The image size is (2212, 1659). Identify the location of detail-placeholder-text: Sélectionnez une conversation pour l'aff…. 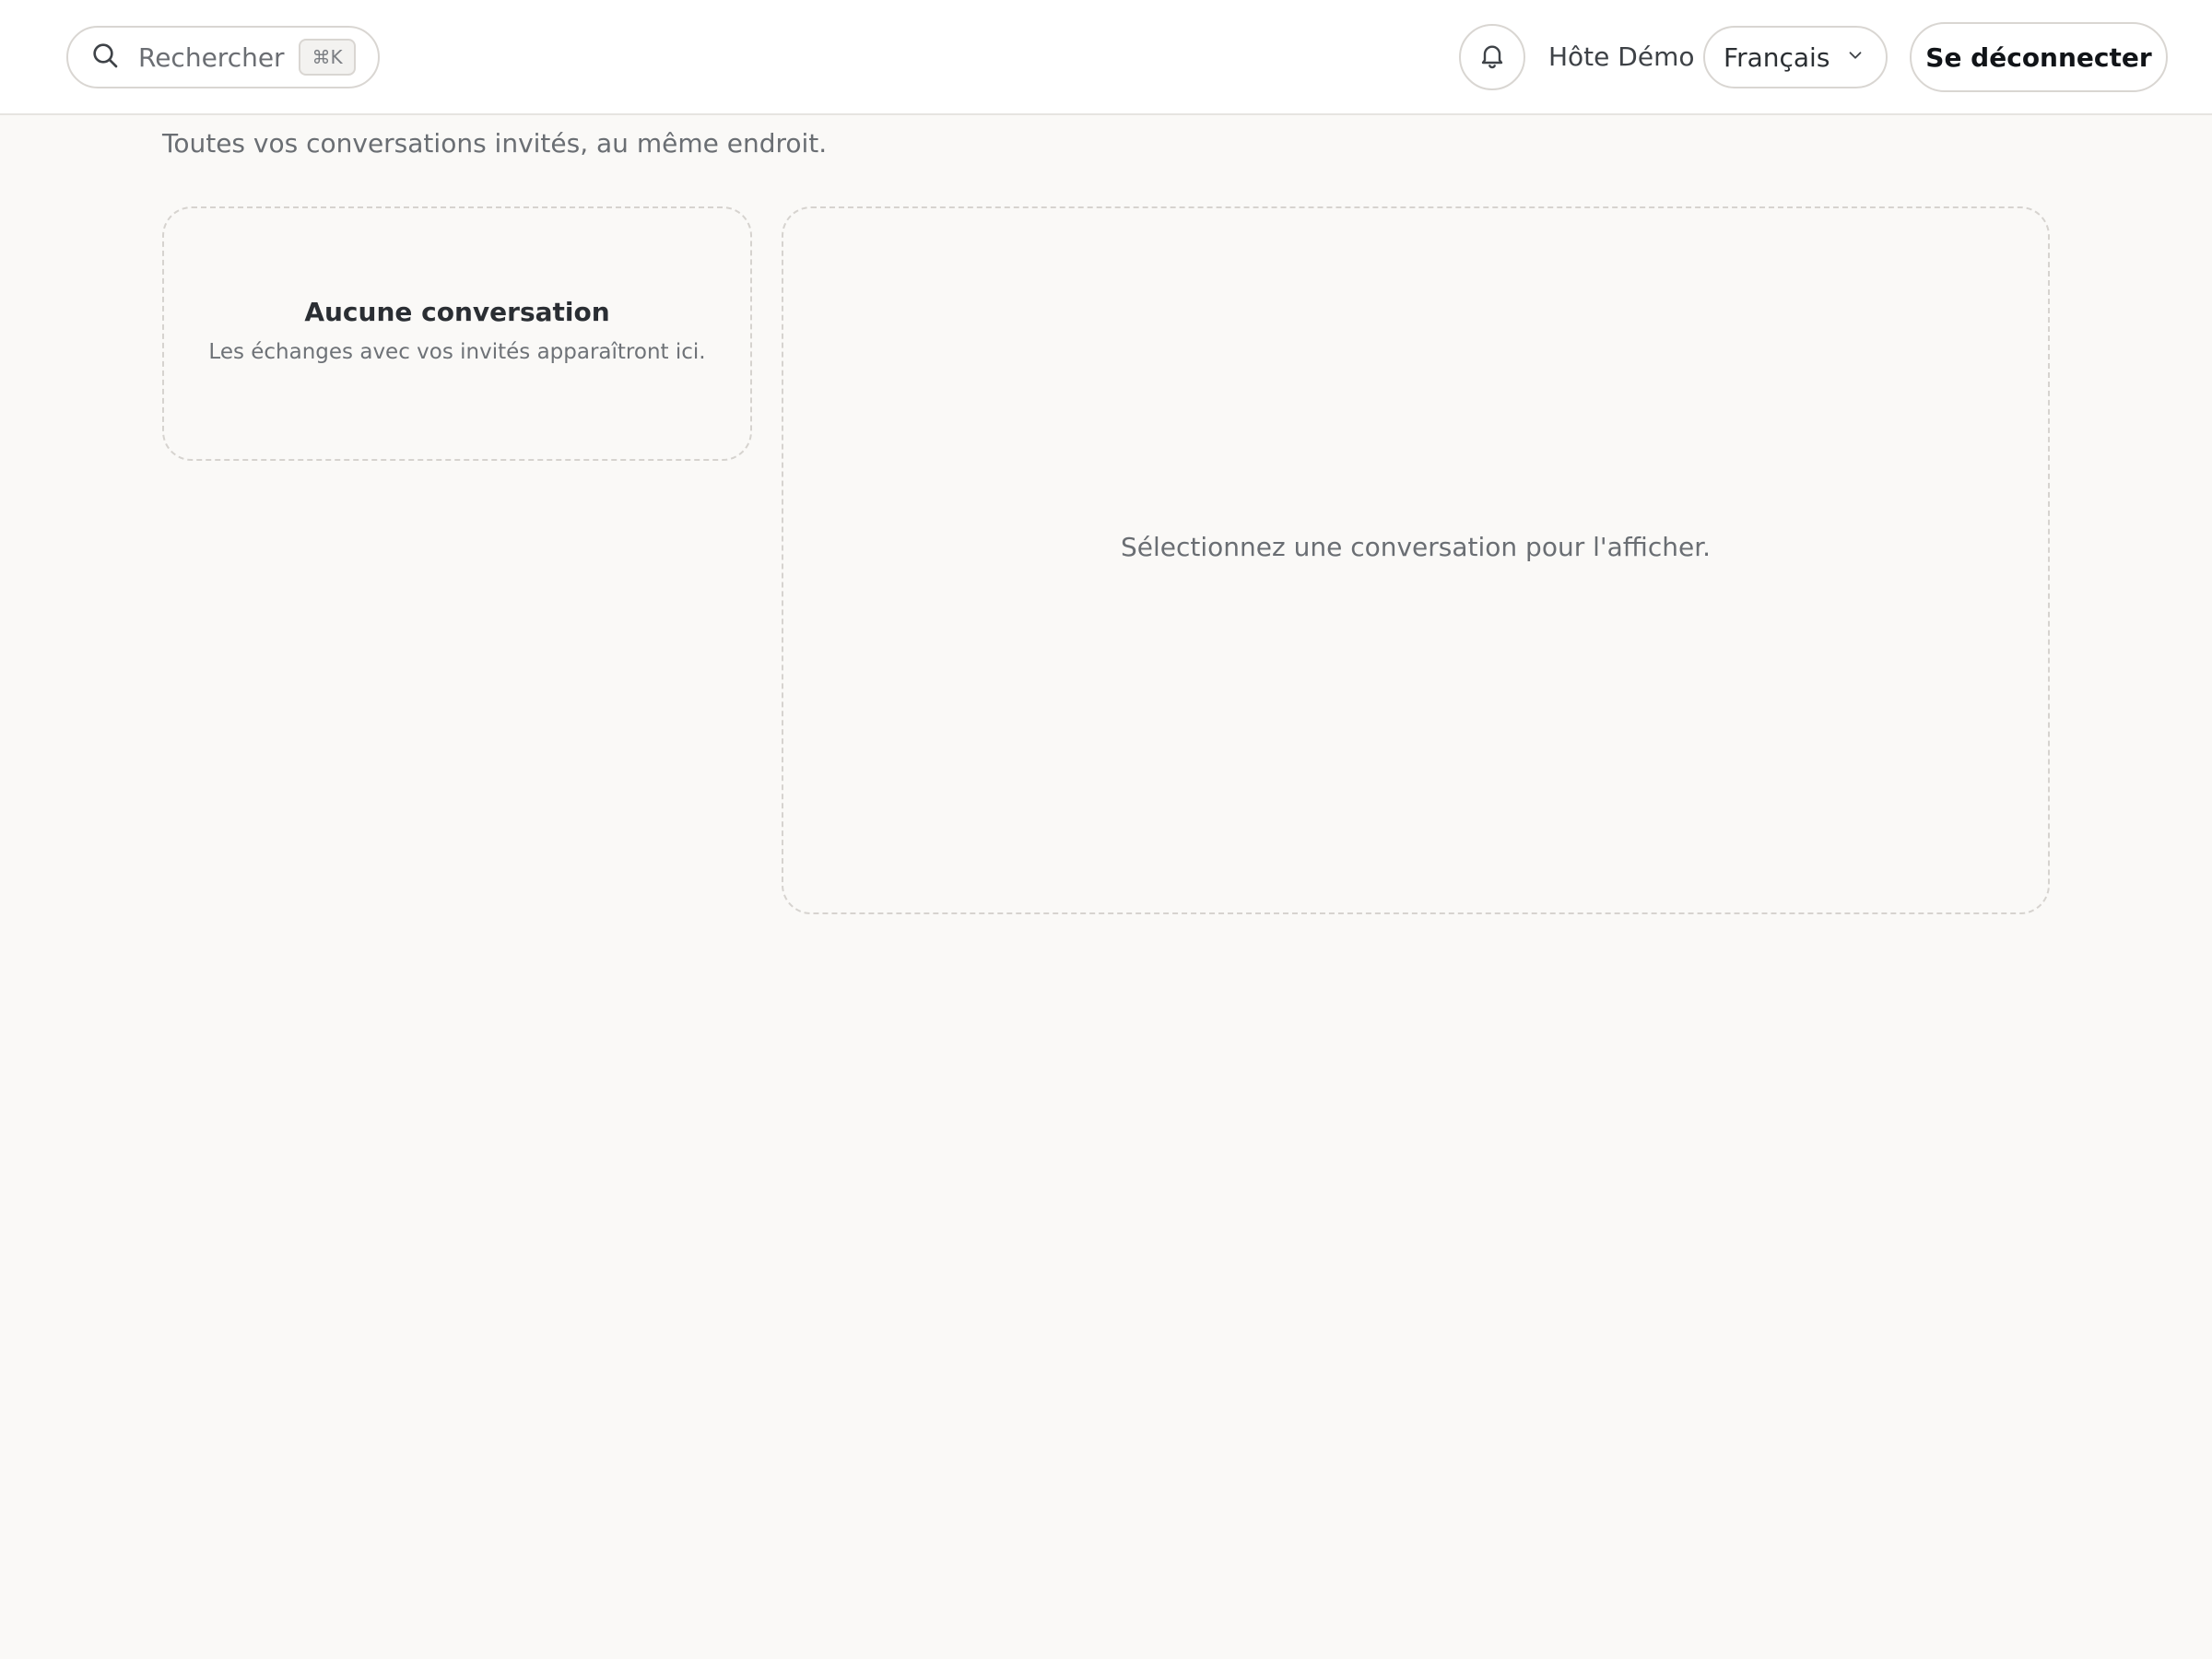
(1416, 546).